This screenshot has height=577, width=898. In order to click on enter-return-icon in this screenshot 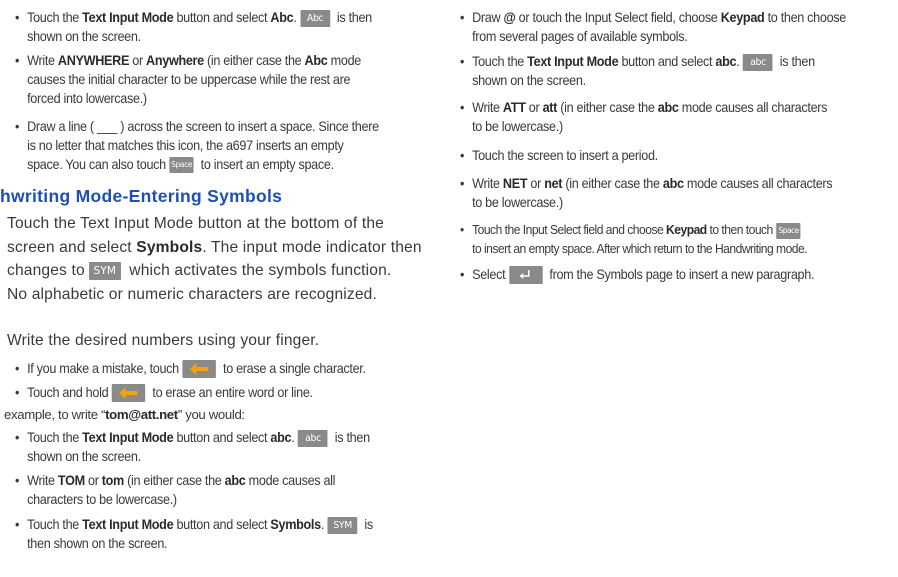, I will do `click(525, 275)`.